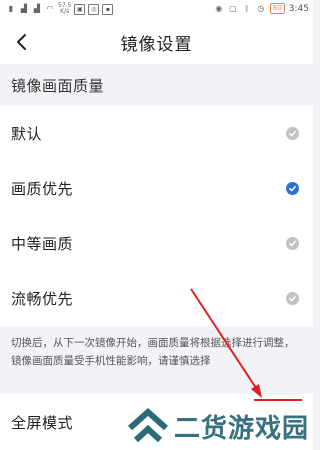 The height and width of the screenshot is (450, 320). Describe the element at coordinates (42, 422) in the screenshot. I see `fullscreen-label: 全屏模式` at that location.